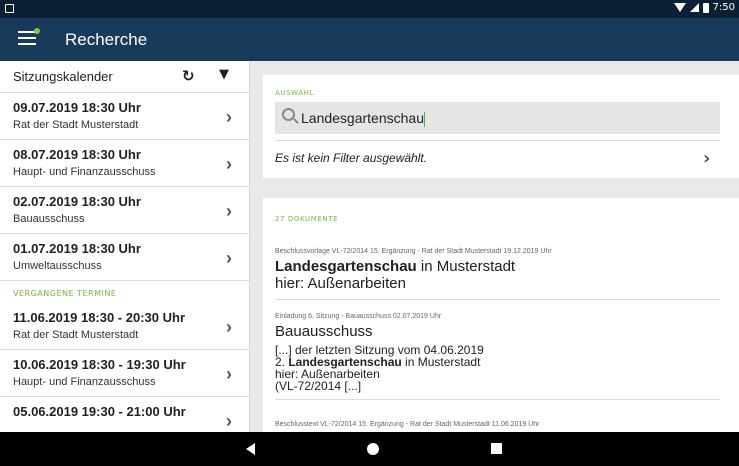 Image resolution: width=739 pixels, height=466 pixels. Describe the element at coordinates (124, 257) in the screenshot. I see `meeting-item: 01.07.2019 18:30 Uhr Umweltausschuss ›` at that location.